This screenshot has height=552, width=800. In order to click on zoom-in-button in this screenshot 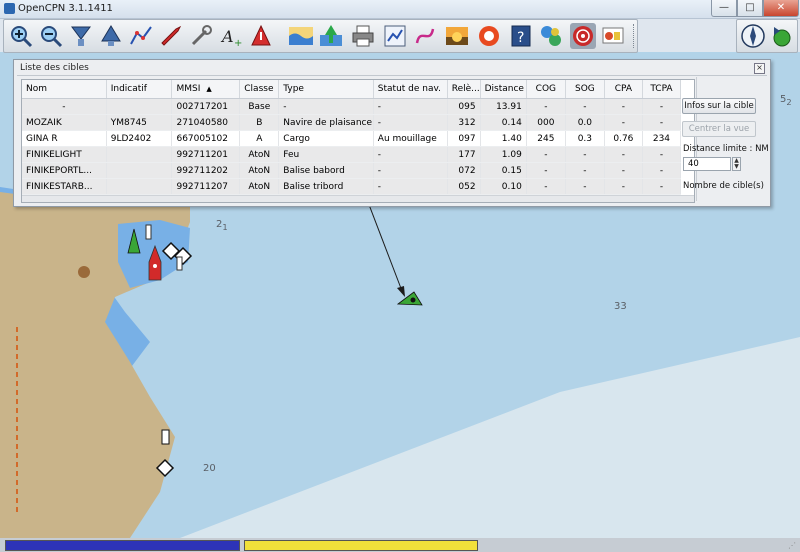, I will do `click(21, 36)`.